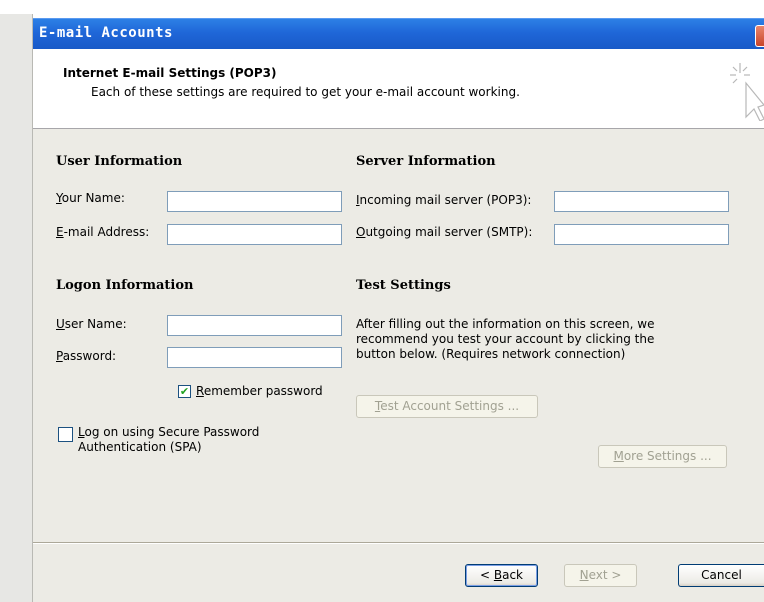 The height and width of the screenshot is (602, 764). I want to click on user-name-label-accel: U, so click(60, 324).